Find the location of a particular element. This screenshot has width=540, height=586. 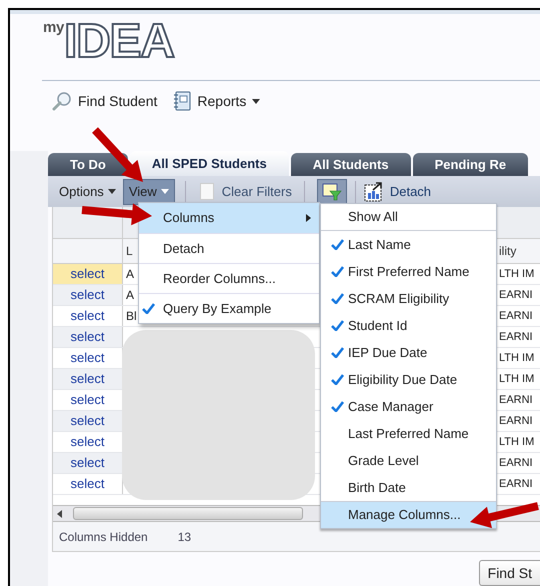

search-icon is located at coordinates (62, 101).